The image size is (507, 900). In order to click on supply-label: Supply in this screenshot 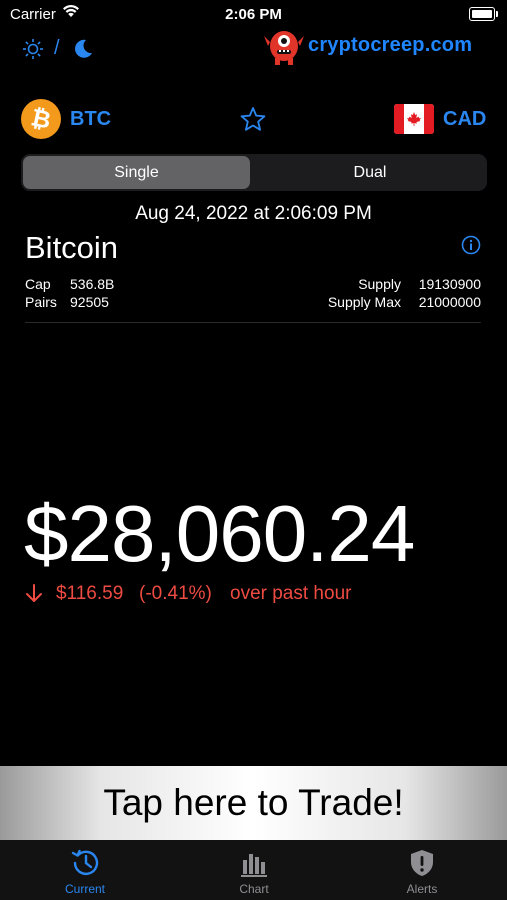, I will do `click(379, 284)`.